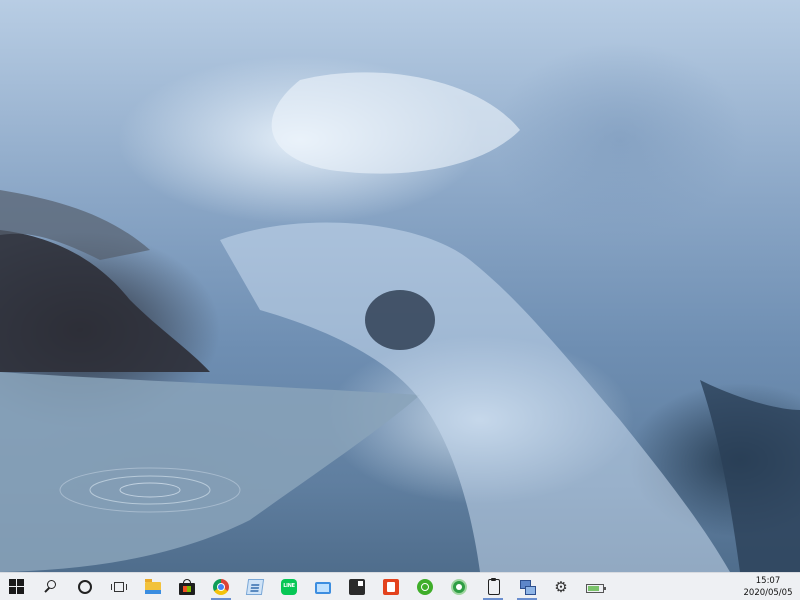 The image size is (800, 601). I want to click on office-button, so click(391, 586).